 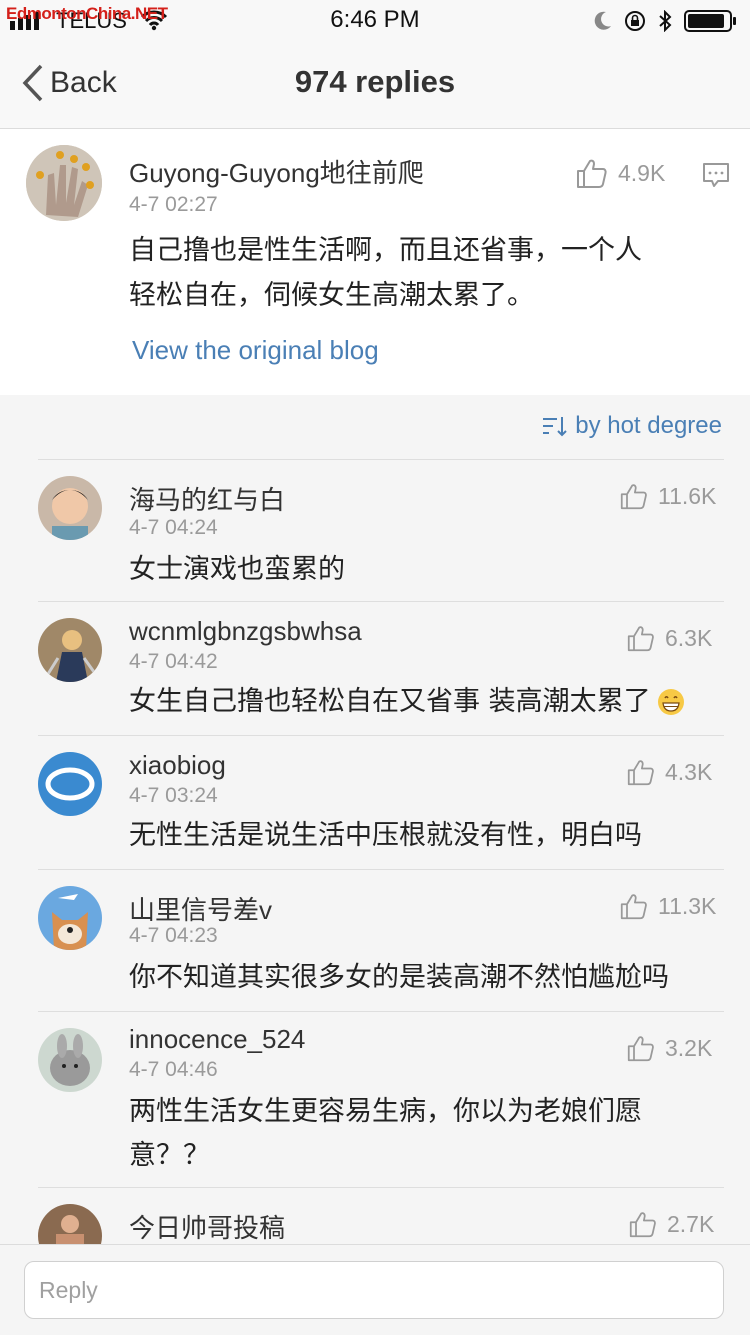 What do you see at coordinates (200, 908) in the screenshot?
I see `username: 山里信号差v` at bounding box center [200, 908].